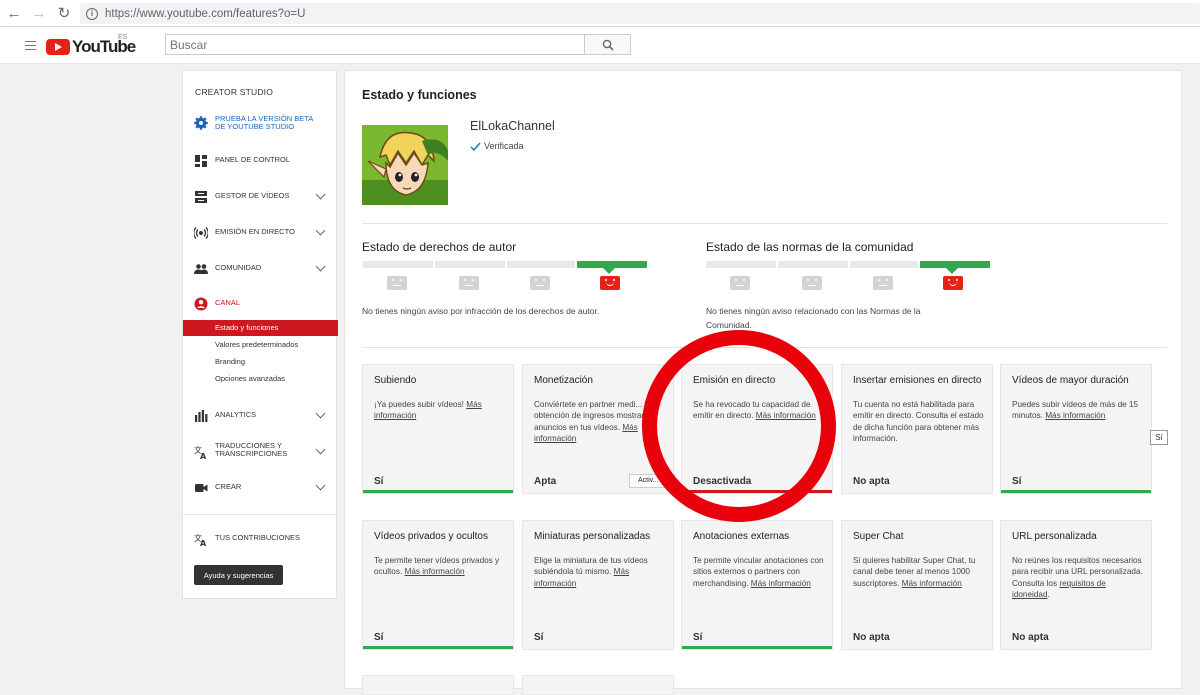  Describe the element at coordinates (238, 267) in the screenshot. I see `sidebar-item-label: COMUNIDAD` at that location.